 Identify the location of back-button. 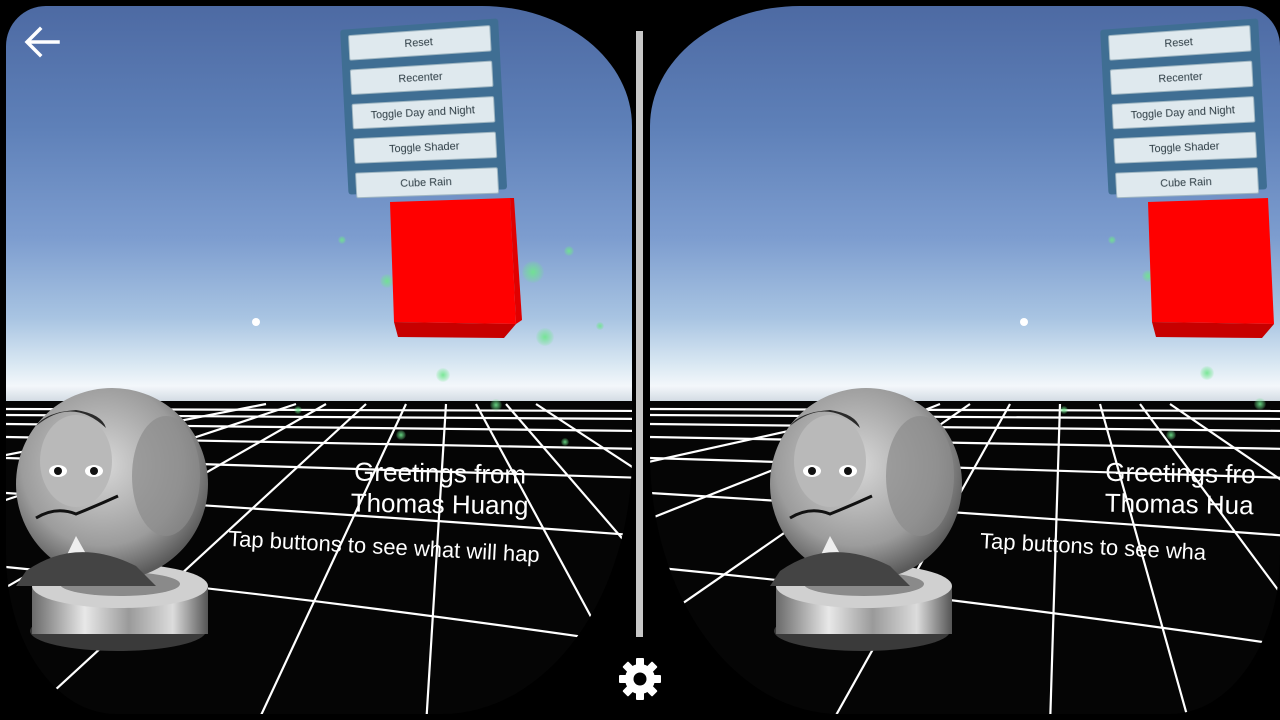
(42, 42).